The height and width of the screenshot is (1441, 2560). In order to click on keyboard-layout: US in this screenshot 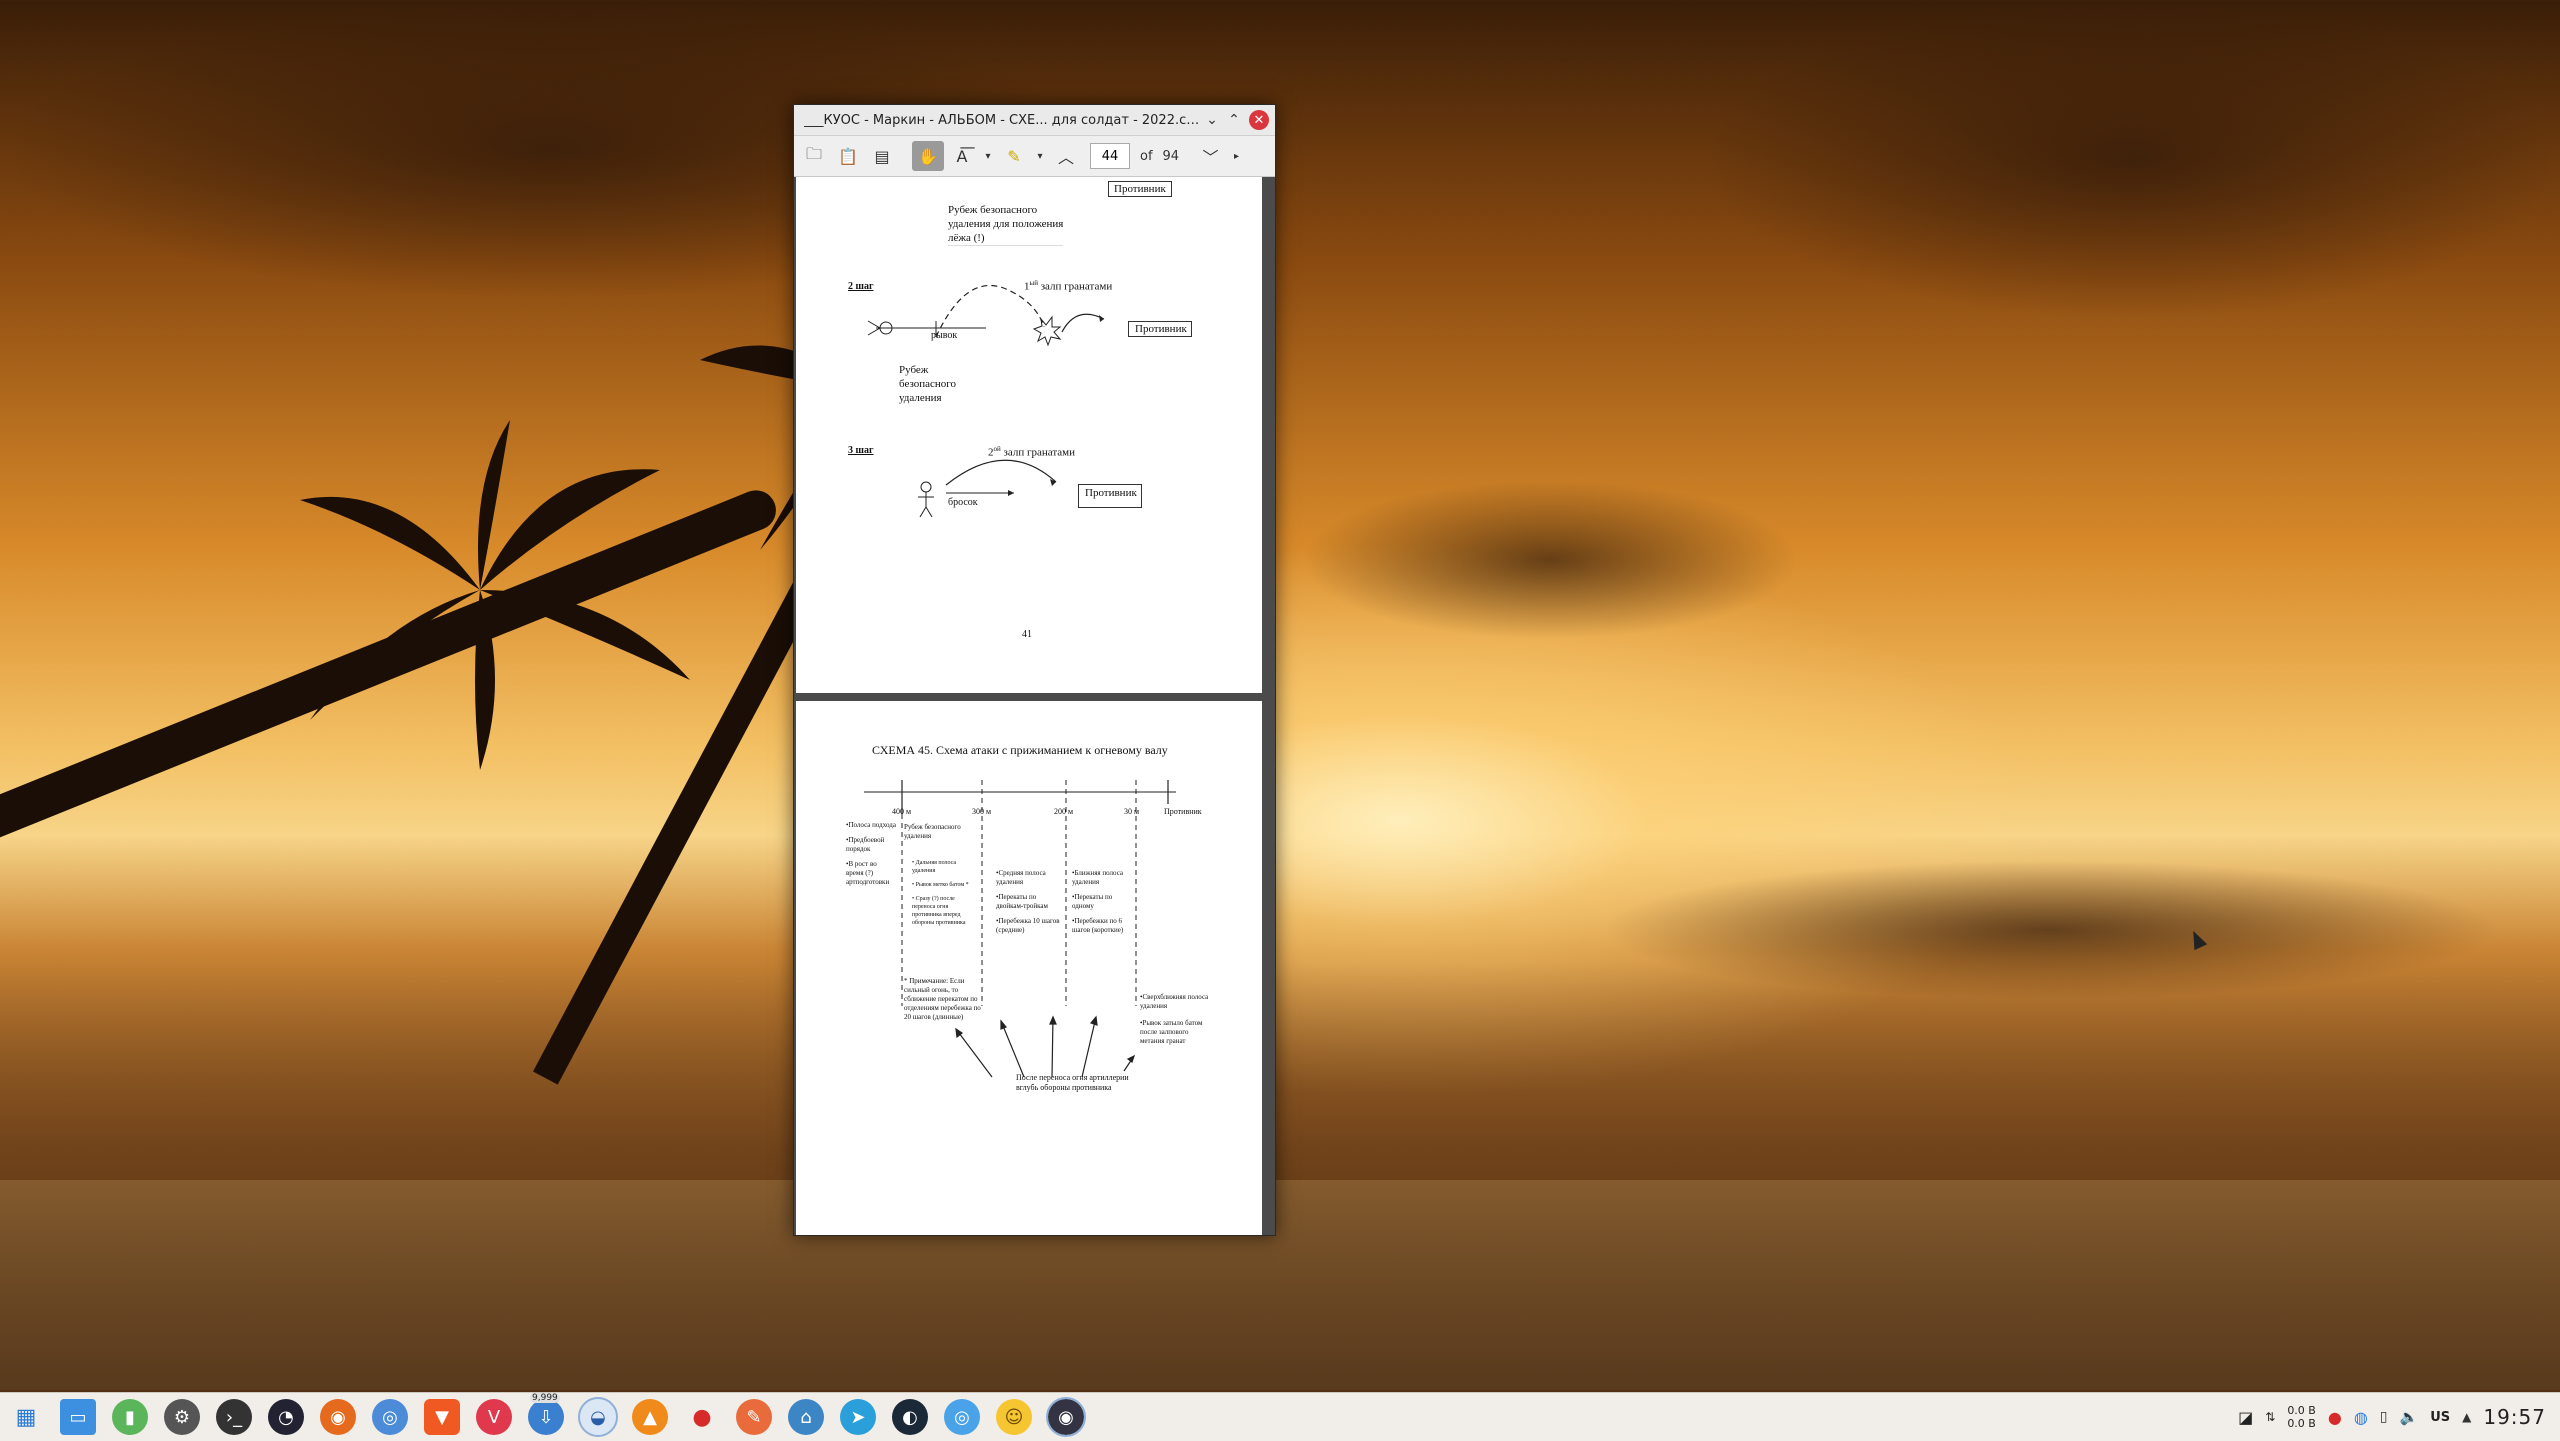, I will do `click(2440, 1417)`.